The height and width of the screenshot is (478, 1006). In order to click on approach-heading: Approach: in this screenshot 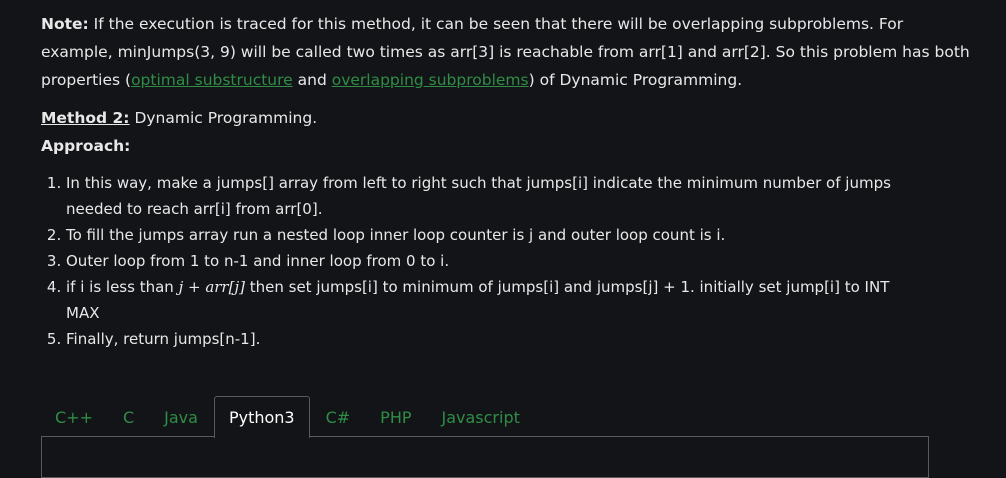, I will do `click(86, 146)`.